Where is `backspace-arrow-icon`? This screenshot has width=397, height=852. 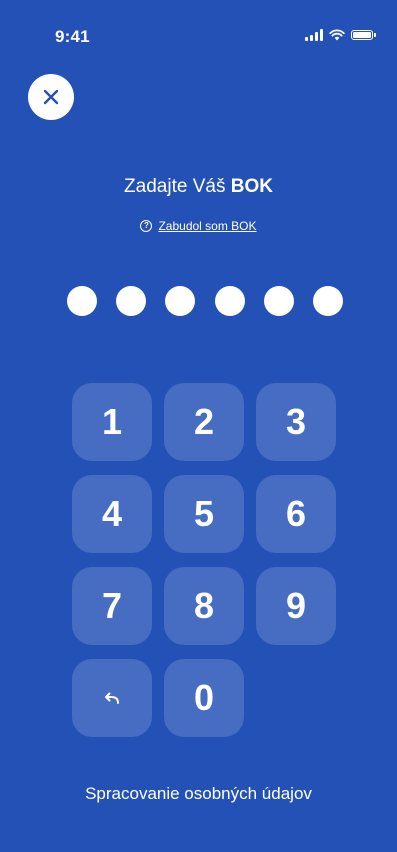 backspace-arrow-icon is located at coordinates (112, 698).